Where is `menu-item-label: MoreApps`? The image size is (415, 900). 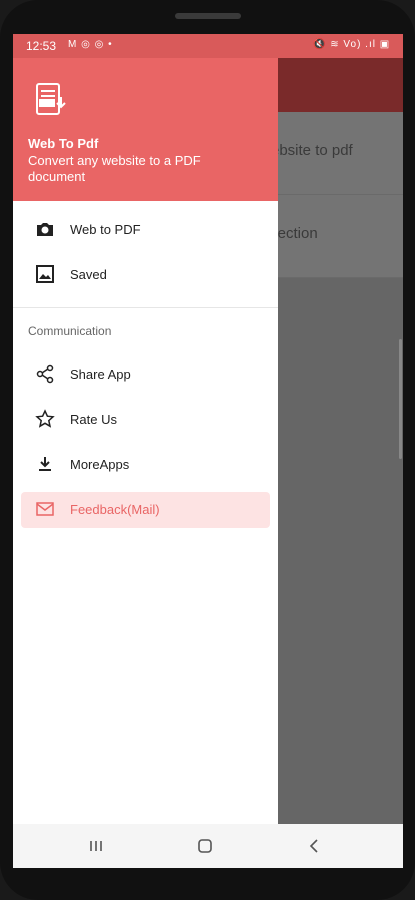
menu-item-label: MoreApps is located at coordinates (100, 464).